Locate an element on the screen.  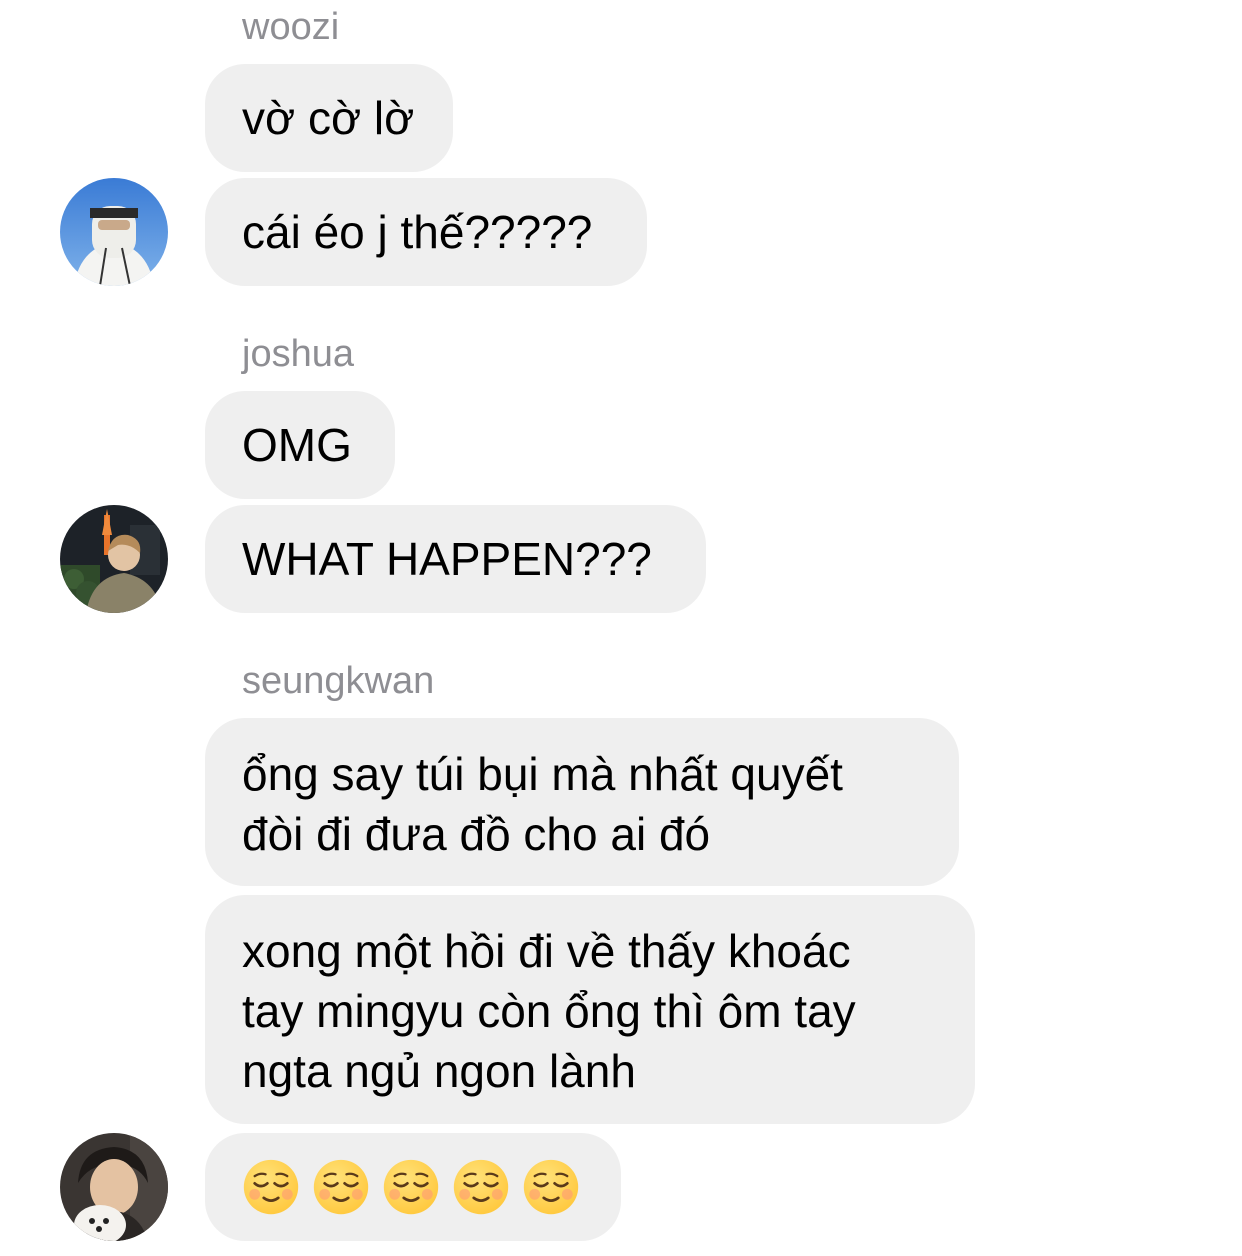
message-bubble: cái éo j thế????? is located at coordinates (426, 232).